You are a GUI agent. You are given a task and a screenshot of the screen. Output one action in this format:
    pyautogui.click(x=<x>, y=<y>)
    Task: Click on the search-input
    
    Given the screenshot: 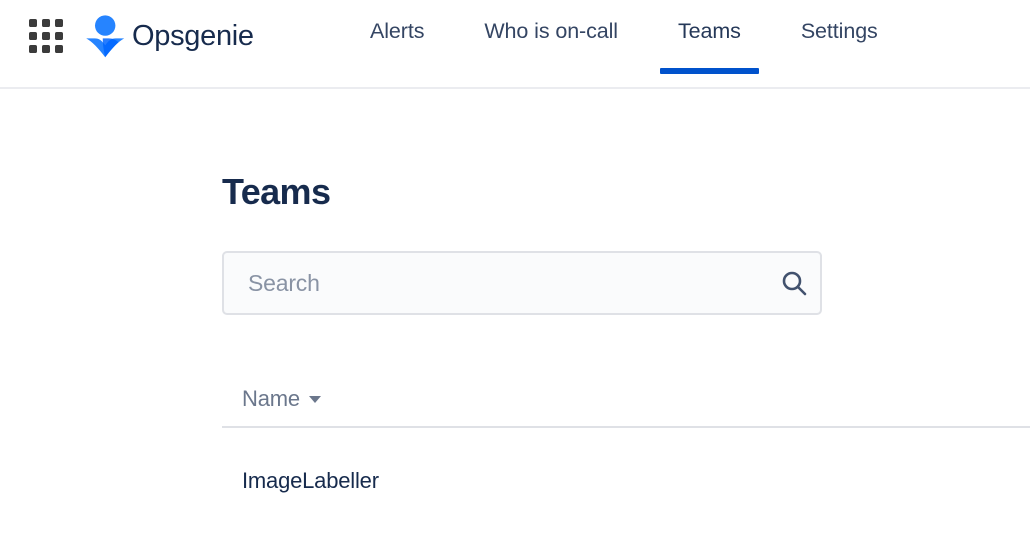 What is the action you would take?
    pyautogui.click(x=496, y=283)
    